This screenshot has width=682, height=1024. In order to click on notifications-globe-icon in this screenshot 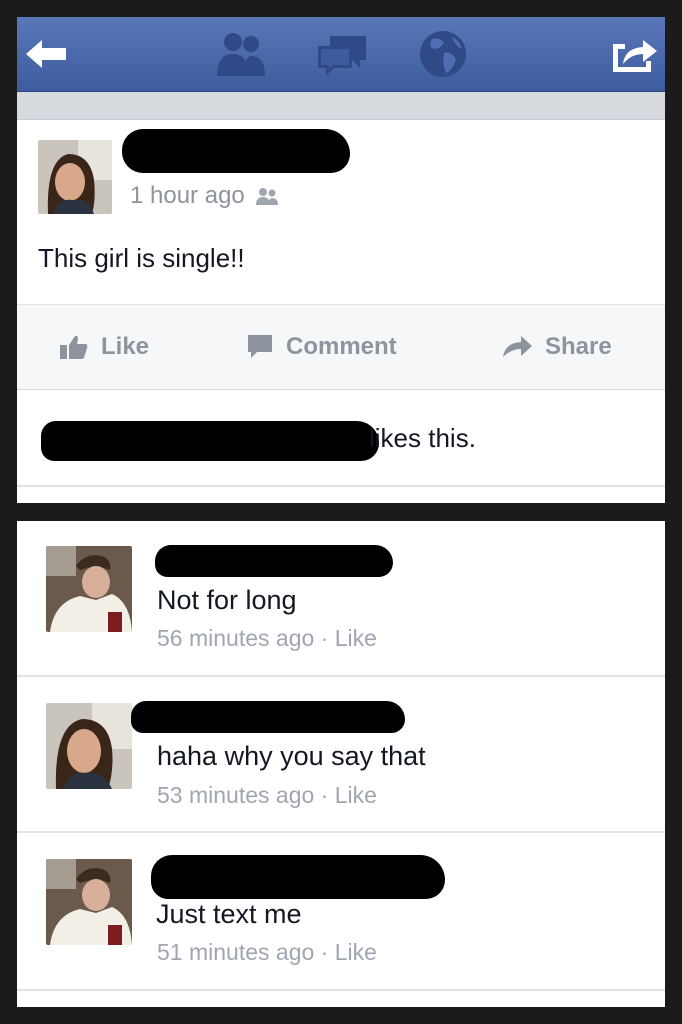, I will do `click(443, 54)`.